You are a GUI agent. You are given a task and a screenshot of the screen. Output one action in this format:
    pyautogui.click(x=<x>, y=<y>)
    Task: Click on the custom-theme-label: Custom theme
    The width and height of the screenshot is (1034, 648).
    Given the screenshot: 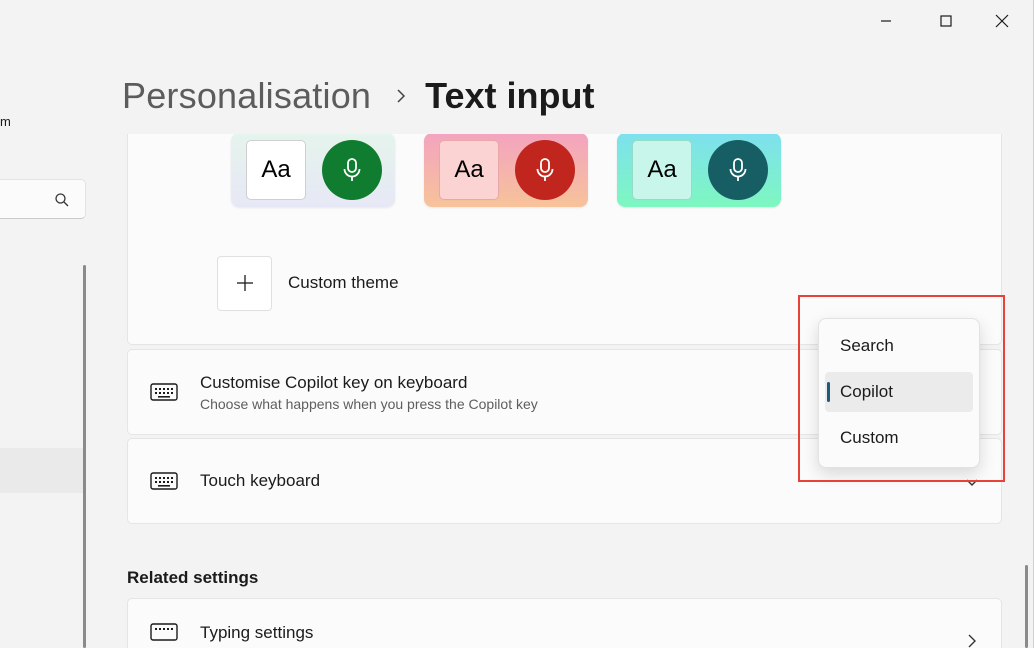 What is the action you would take?
    pyautogui.click(x=343, y=282)
    